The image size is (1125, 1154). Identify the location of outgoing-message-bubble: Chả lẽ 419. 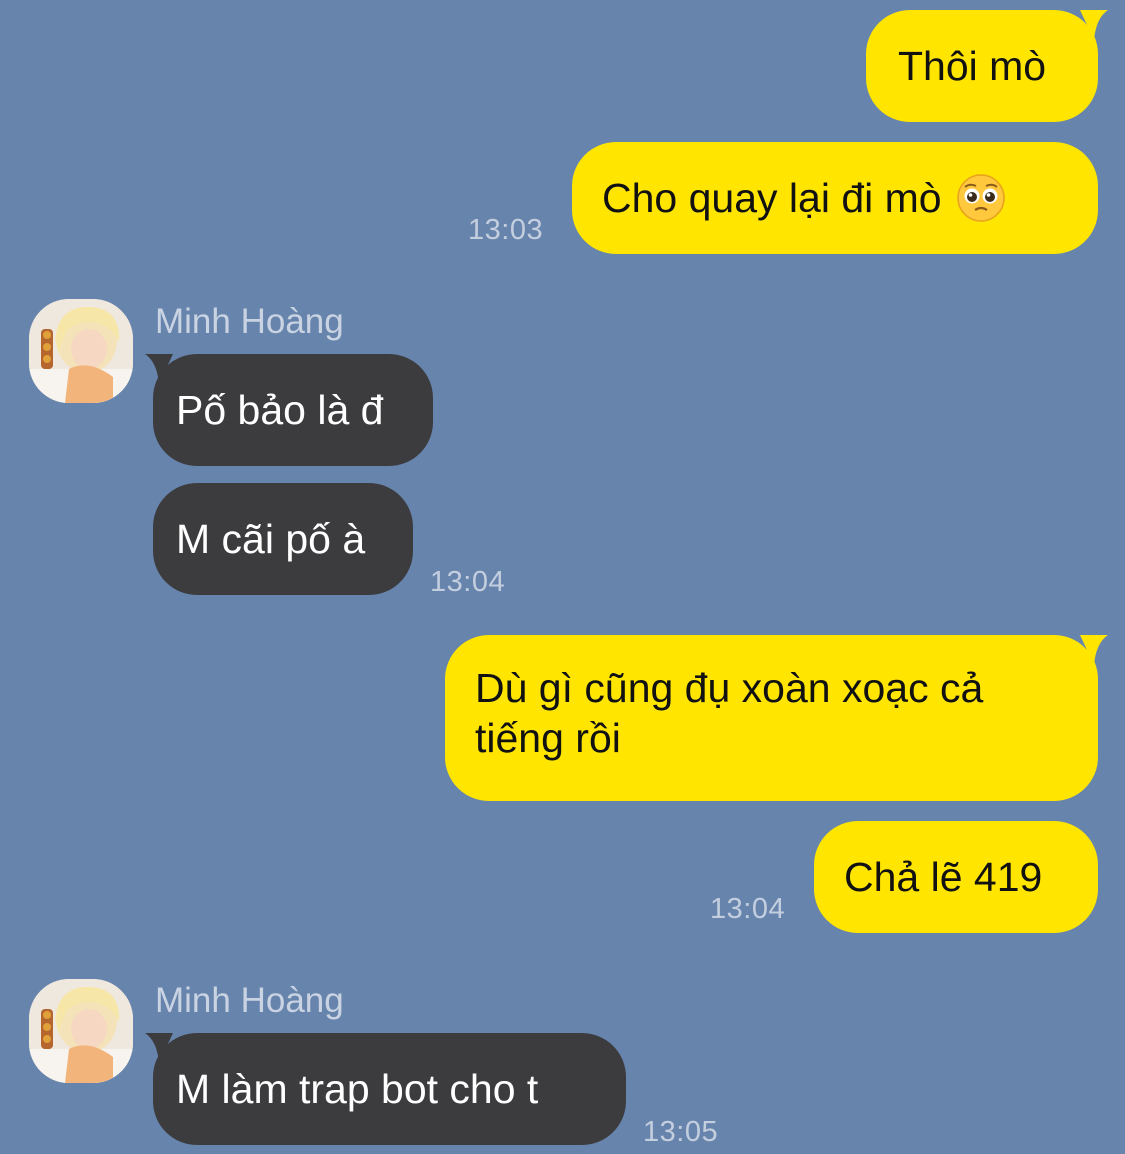
(956, 877).